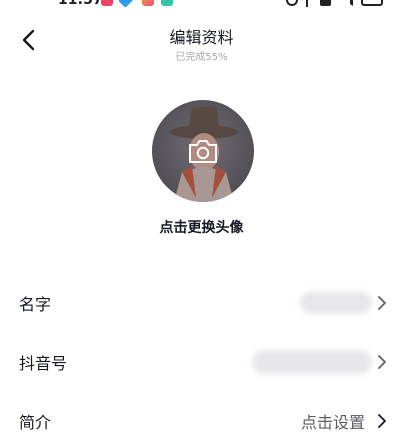 This screenshot has width=403, height=434. I want to click on profile-row-bio: 简介 点击设置, so click(201, 413).